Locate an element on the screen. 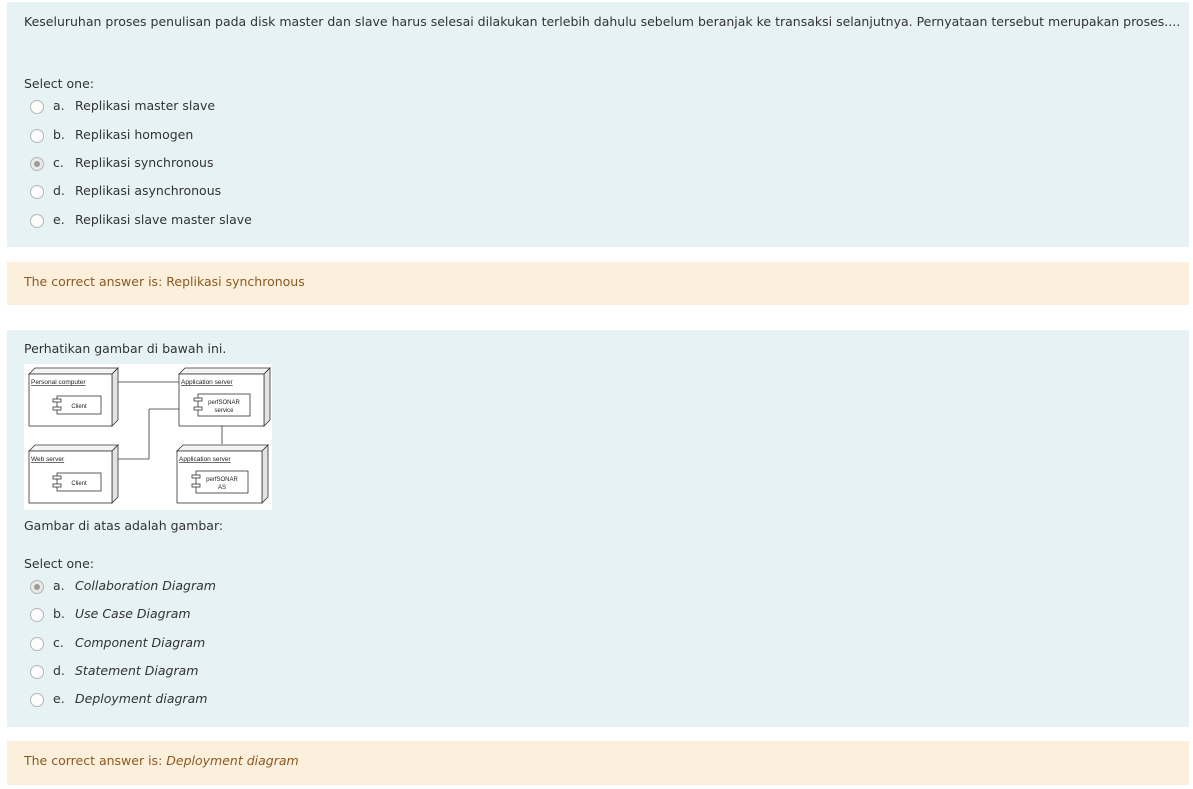 The width and height of the screenshot is (1193, 789). option-label: Use Case Diagram is located at coordinates (133, 613).